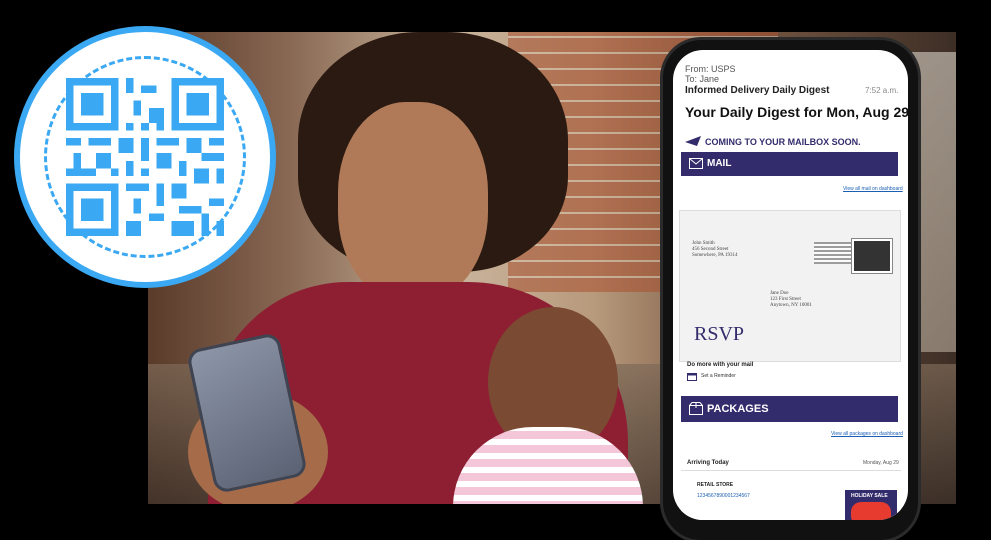 This screenshot has width=991, height=540. Describe the element at coordinates (710, 69) in the screenshot. I see `email-from: From: USPS` at that location.